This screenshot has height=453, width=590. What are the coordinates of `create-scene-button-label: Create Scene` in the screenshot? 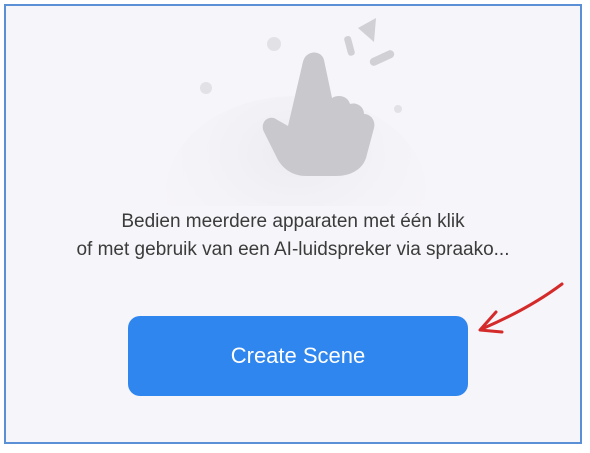 It's located at (298, 355).